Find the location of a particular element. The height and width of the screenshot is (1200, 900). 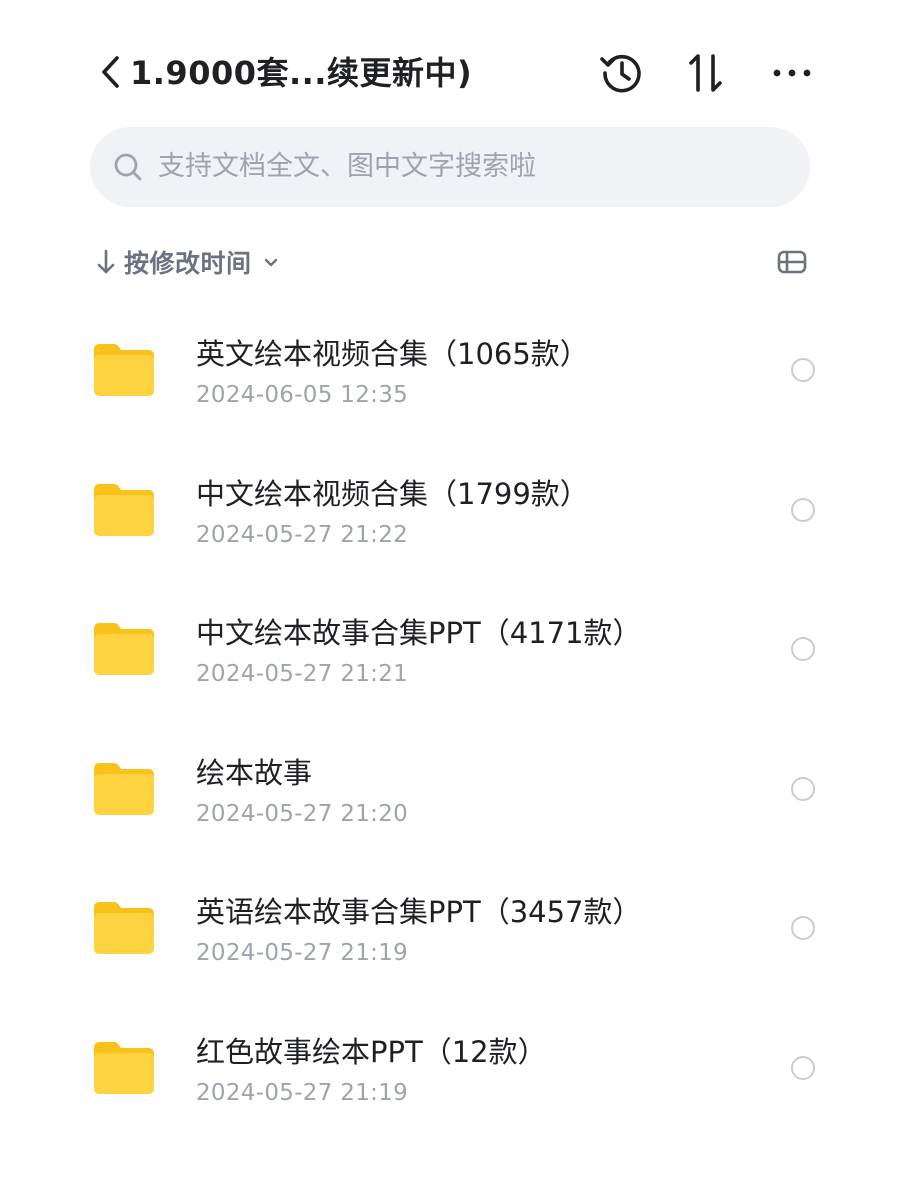

more-button is located at coordinates (792, 73).